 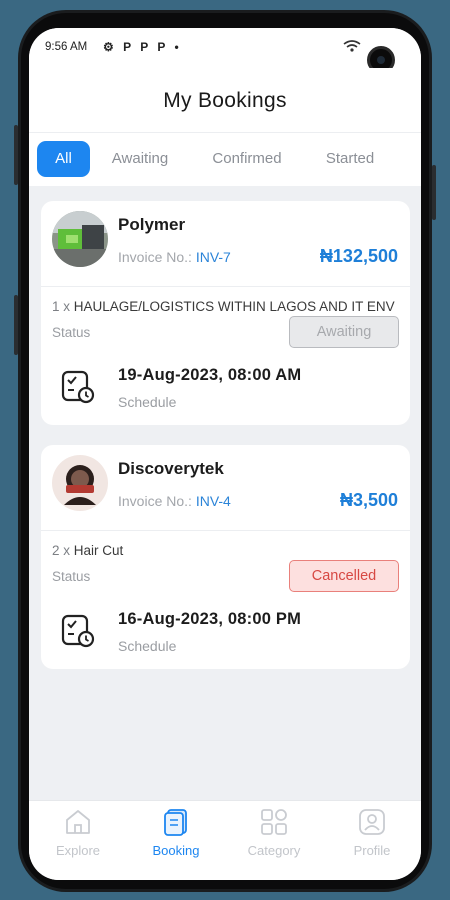 I want to click on schedule-date: 19-Aug-2023, 08:00 AM, so click(x=210, y=375).